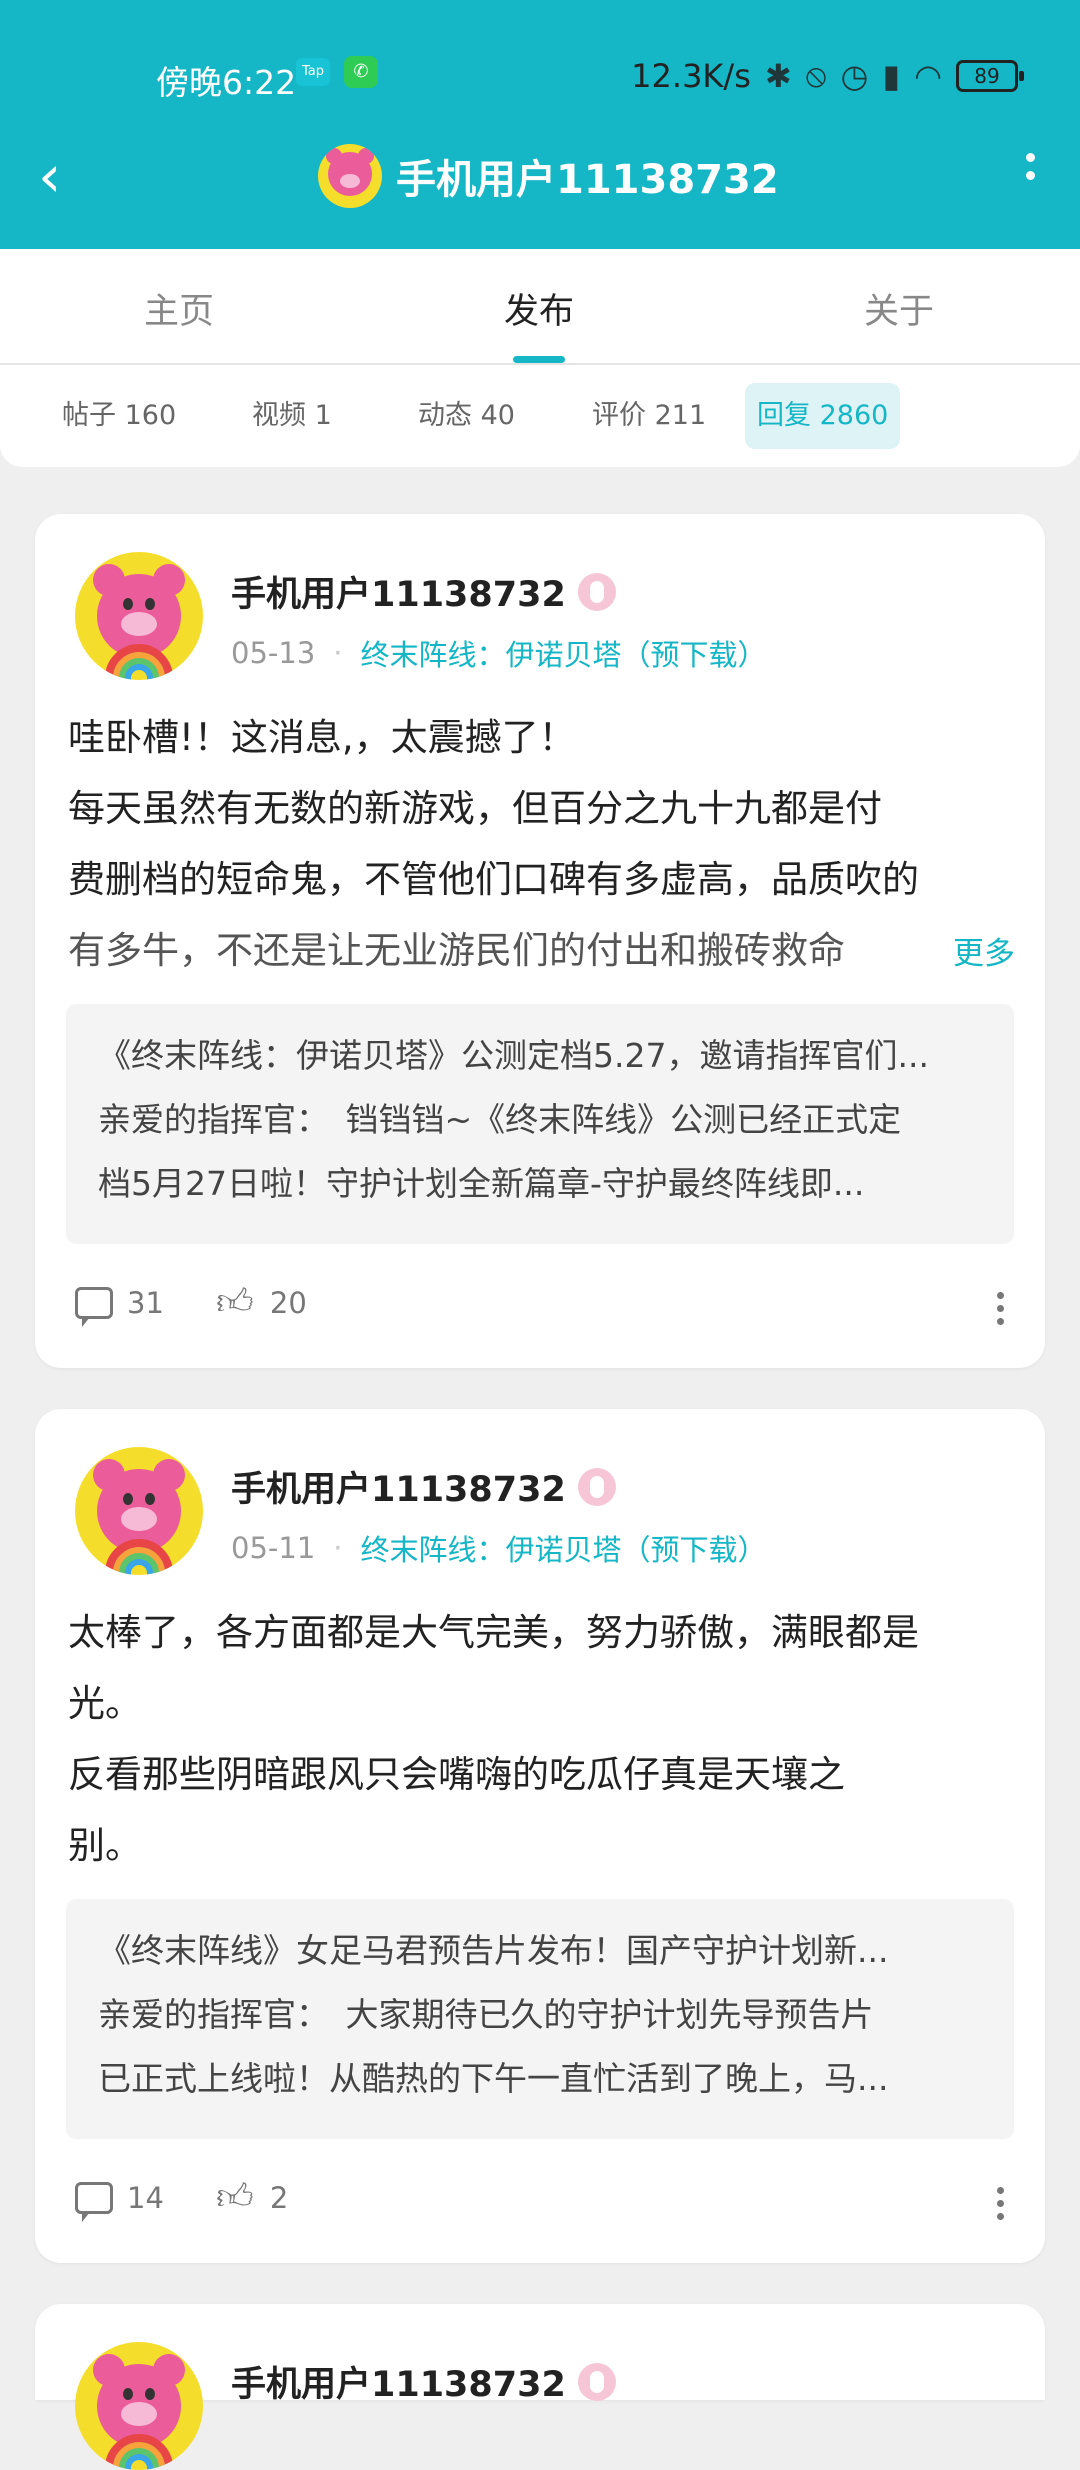 The width and height of the screenshot is (1080, 2470). What do you see at coordinates (539, 359) in the screenshot?
I see `tab-active-indicator` at bounding box center [539, 359].